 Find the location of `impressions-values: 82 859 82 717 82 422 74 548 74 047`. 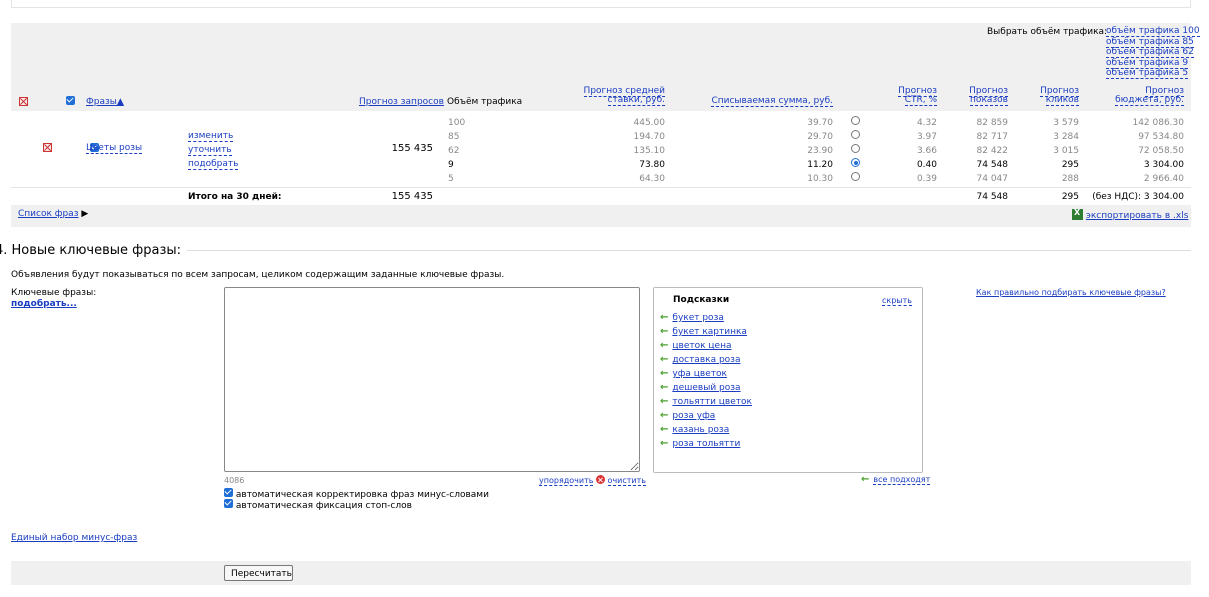

impressions-values: 82 859 82 717 82 422 74 548 74 047 is located at coordinates (992, 151).